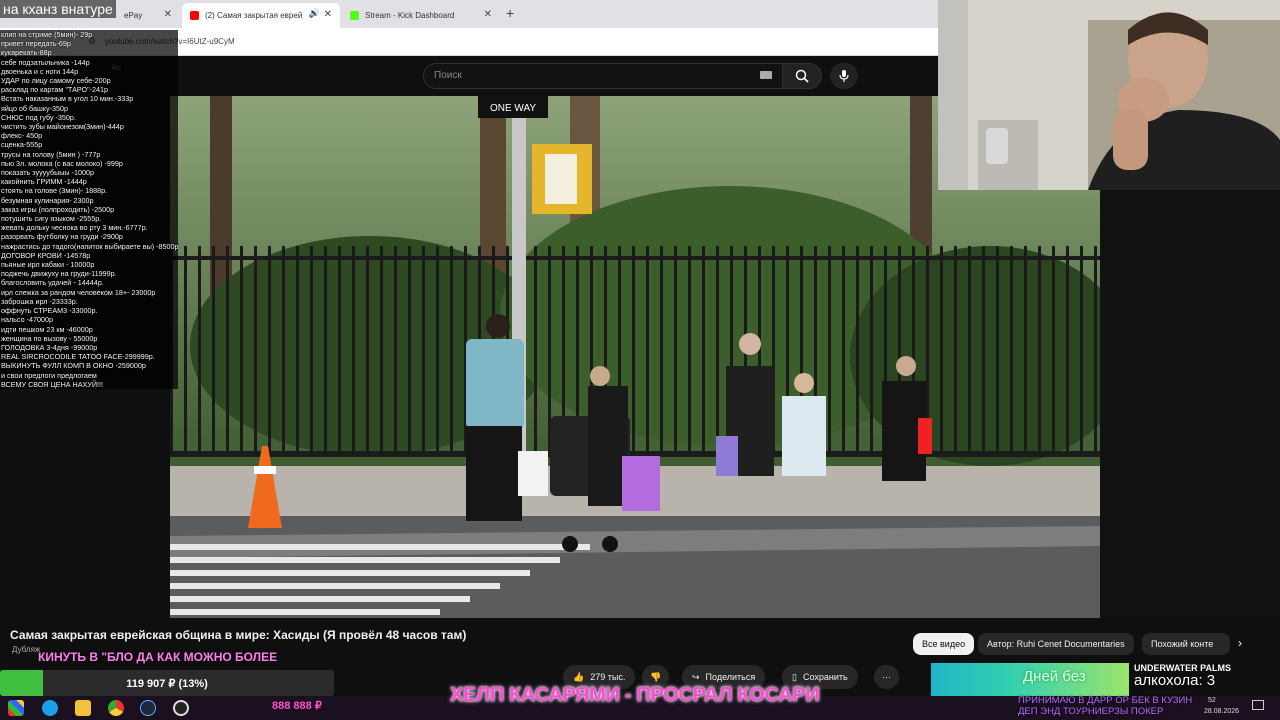 Image resolution: width=1280 pixels, height=720 pixels. What do you see at coordinates (116, 708) in the screenshot?
I see `chrome-icon` at bounding box center [116, 708].